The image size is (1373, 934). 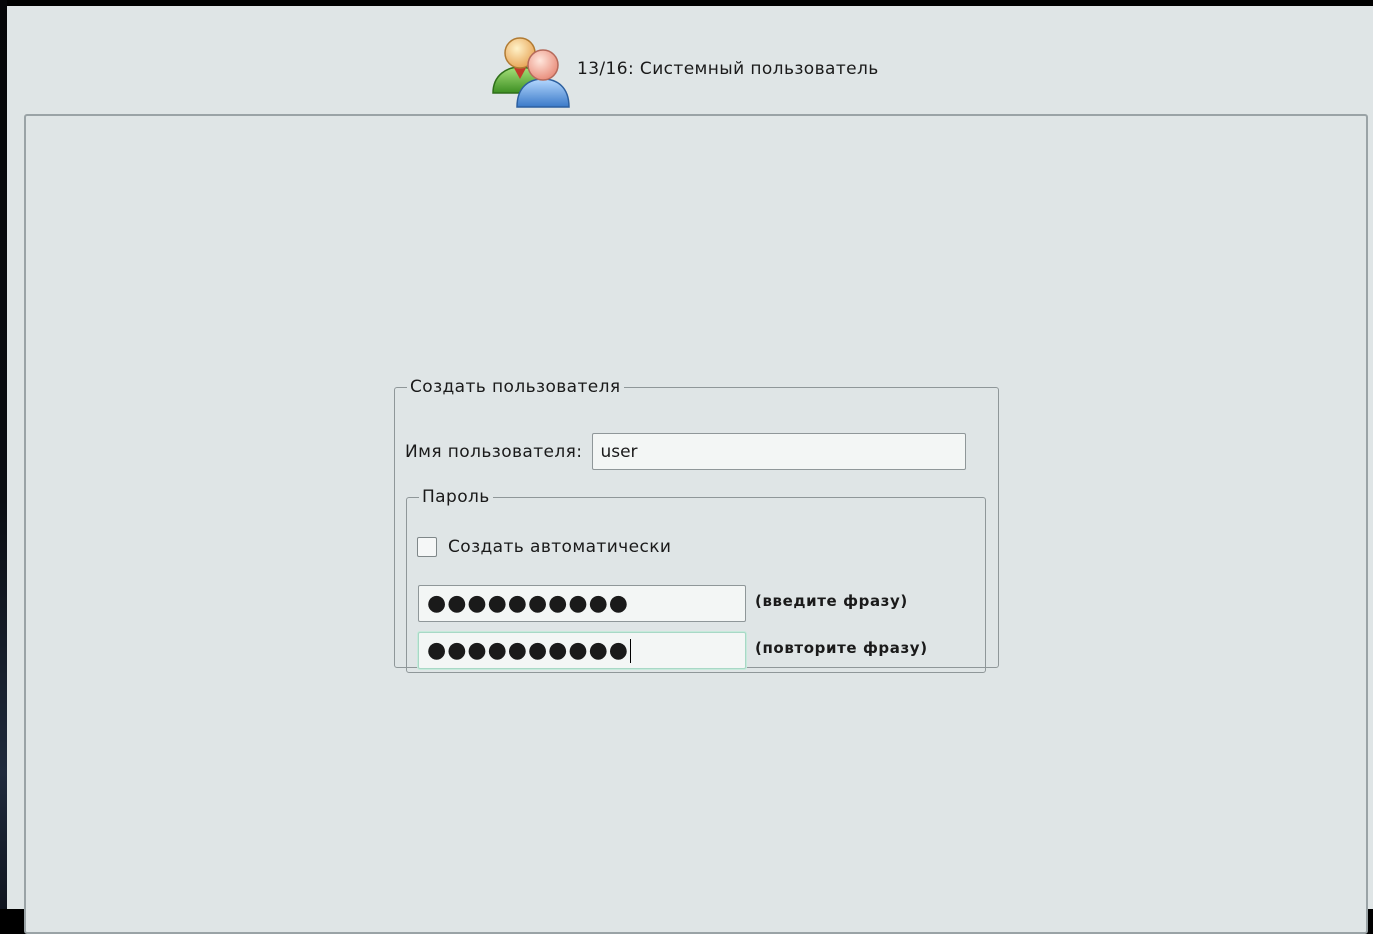 I want to click on auto-generate-label: Создать автоматически, so click(x=560, y=547).